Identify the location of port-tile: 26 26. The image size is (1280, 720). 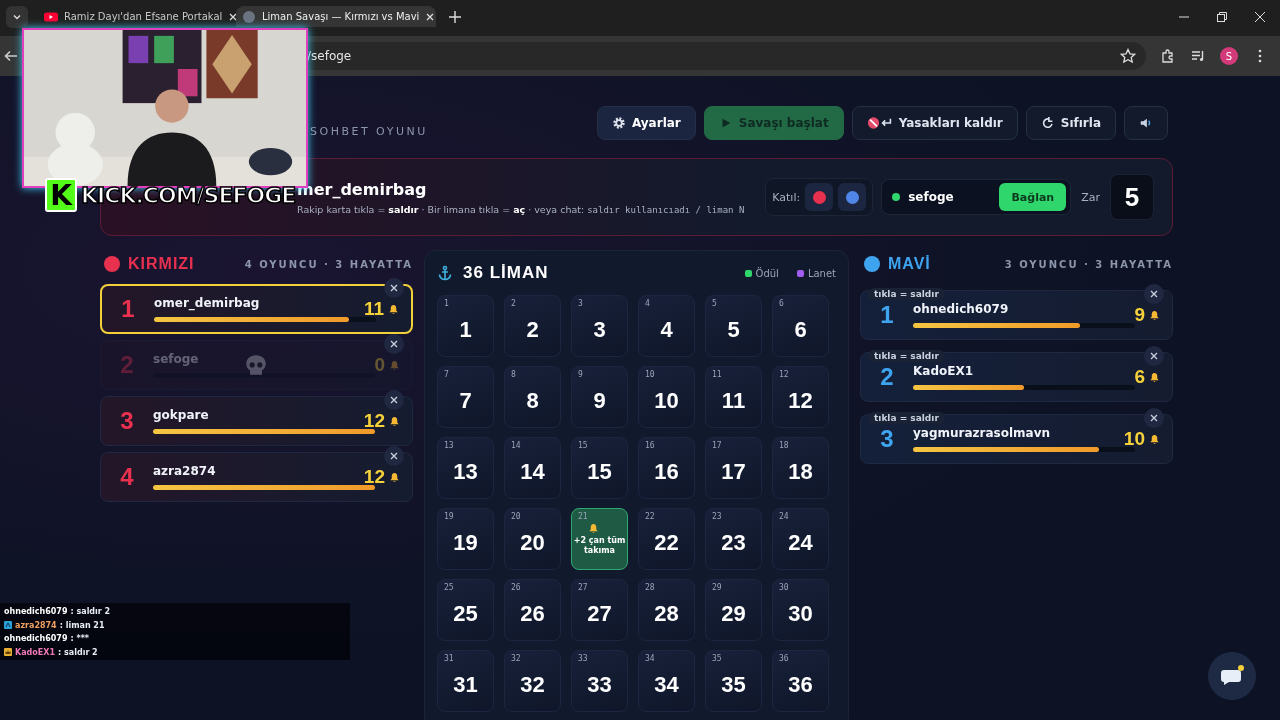
(532, 610).